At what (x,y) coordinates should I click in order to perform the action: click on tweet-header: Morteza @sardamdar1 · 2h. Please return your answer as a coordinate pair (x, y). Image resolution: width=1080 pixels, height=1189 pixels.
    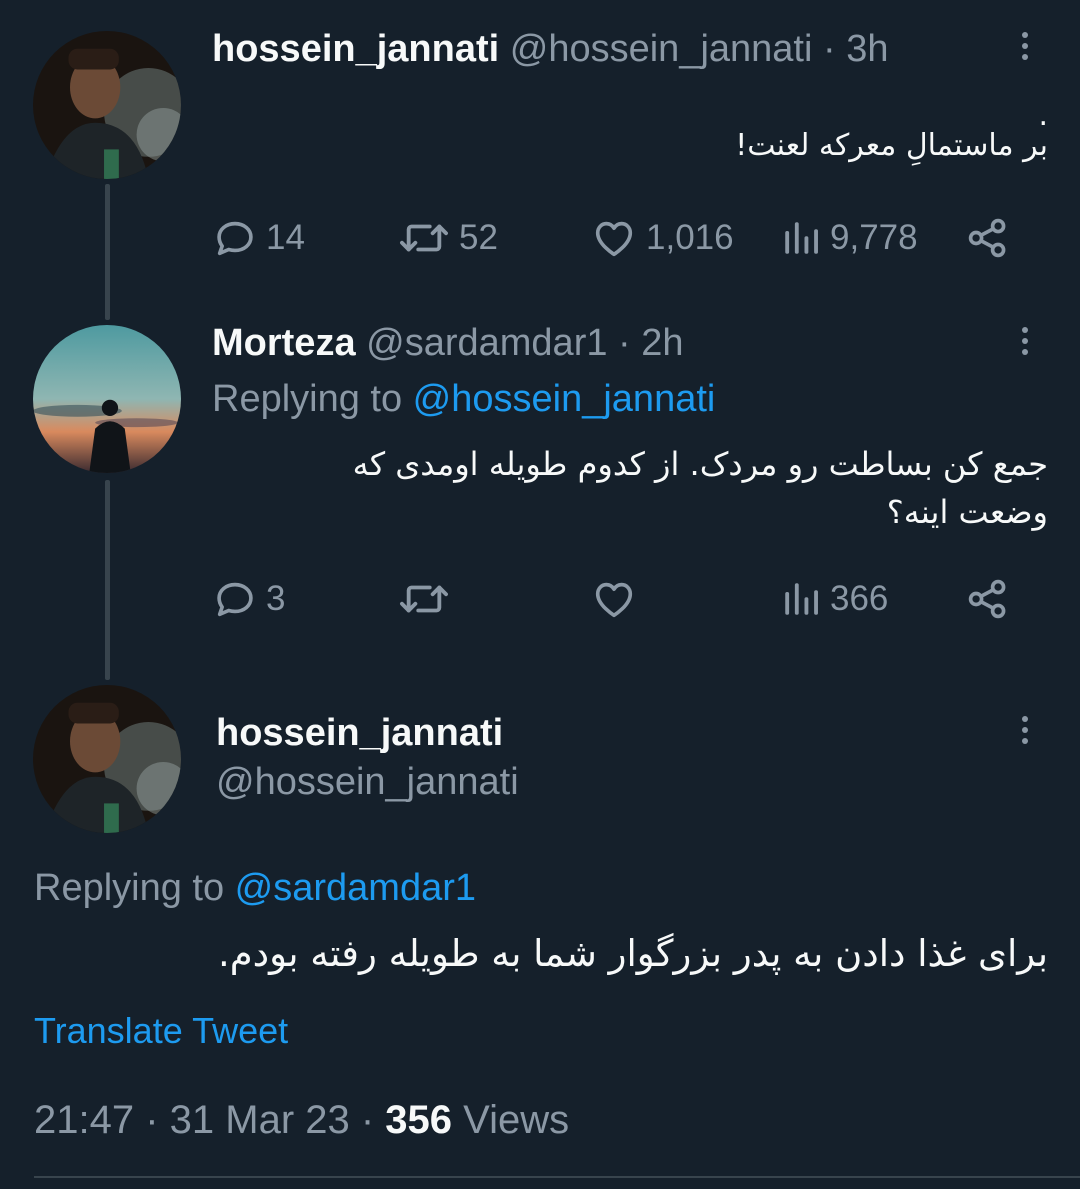
    Looking at the image, I should click on (448, 343).